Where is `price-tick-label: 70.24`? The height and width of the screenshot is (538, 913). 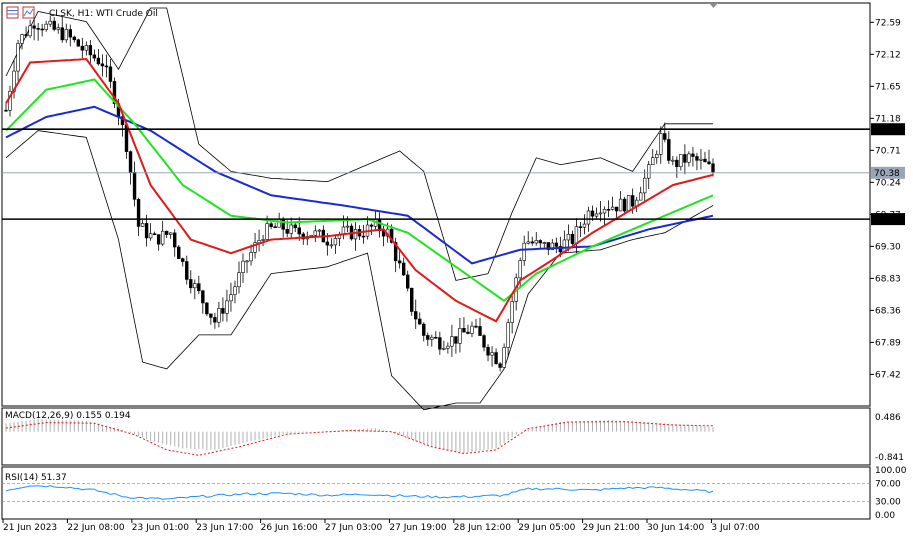
price-tick-label: 70.24 is located at coordinates (888, 183).